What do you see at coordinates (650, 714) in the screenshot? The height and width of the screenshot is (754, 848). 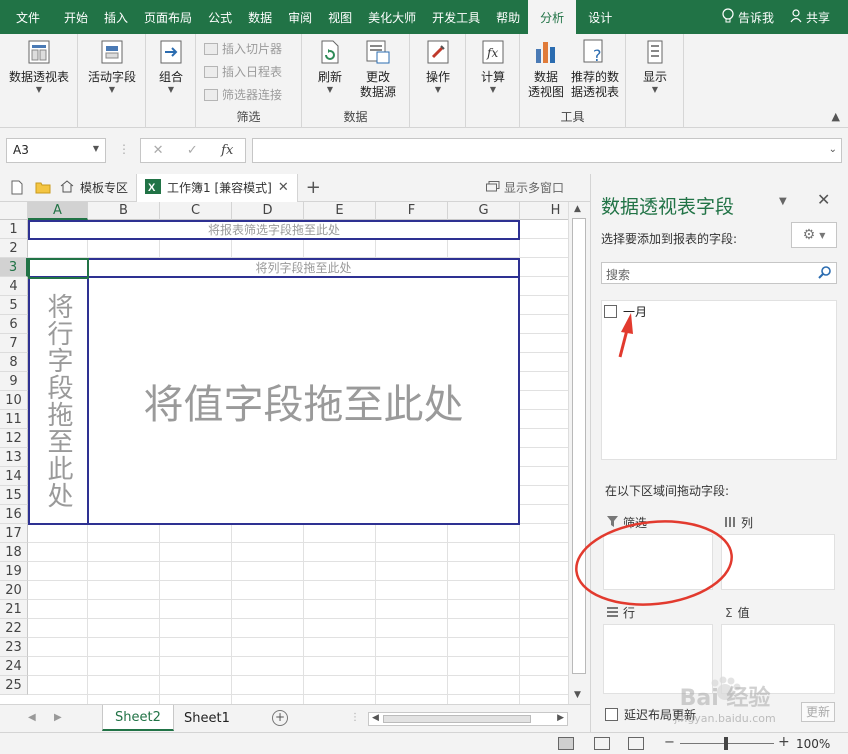 I see `defer-layout-update: 延迟布局更新` at bounding box center [650, 714].